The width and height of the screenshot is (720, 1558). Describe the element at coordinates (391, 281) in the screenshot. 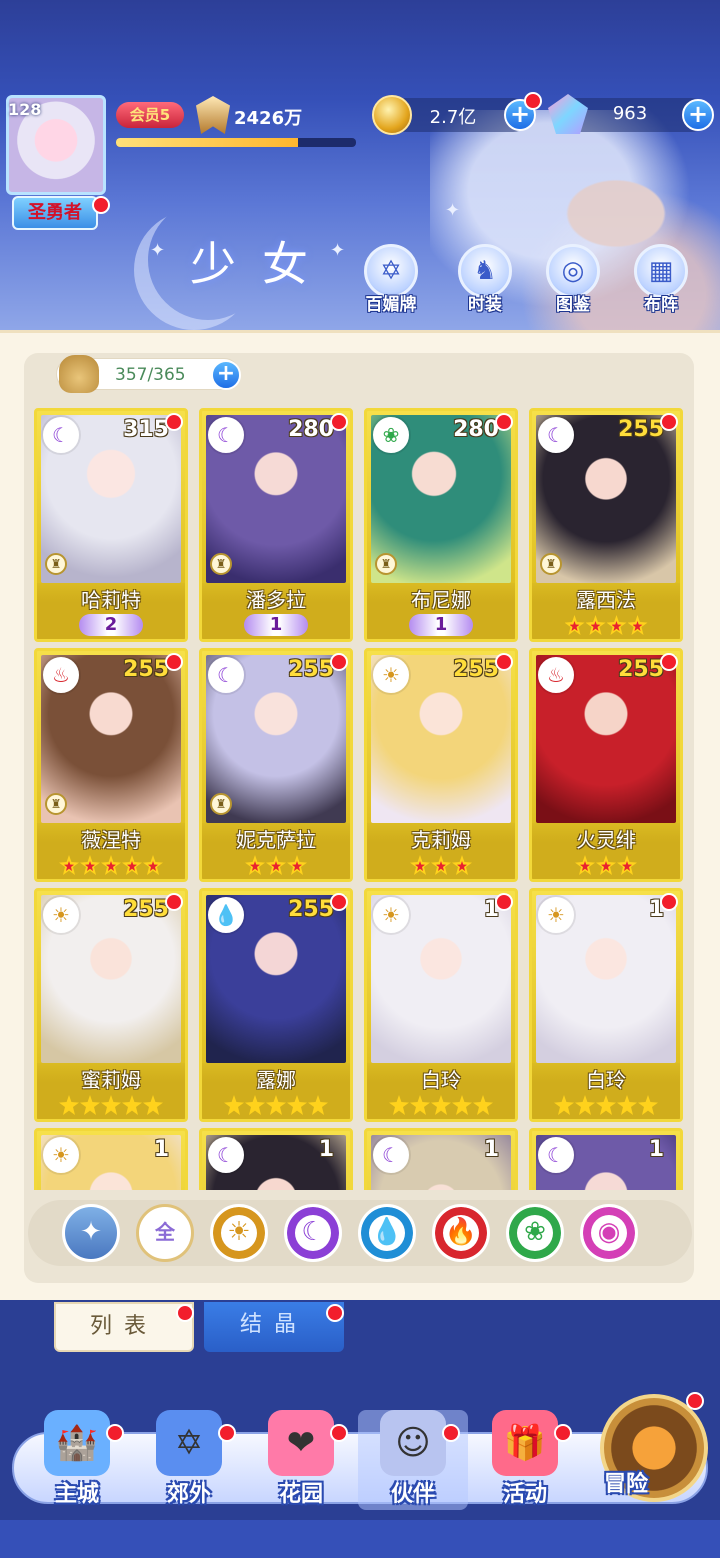

I see `quick-card-button: ✡ 百媚牌` at that location.